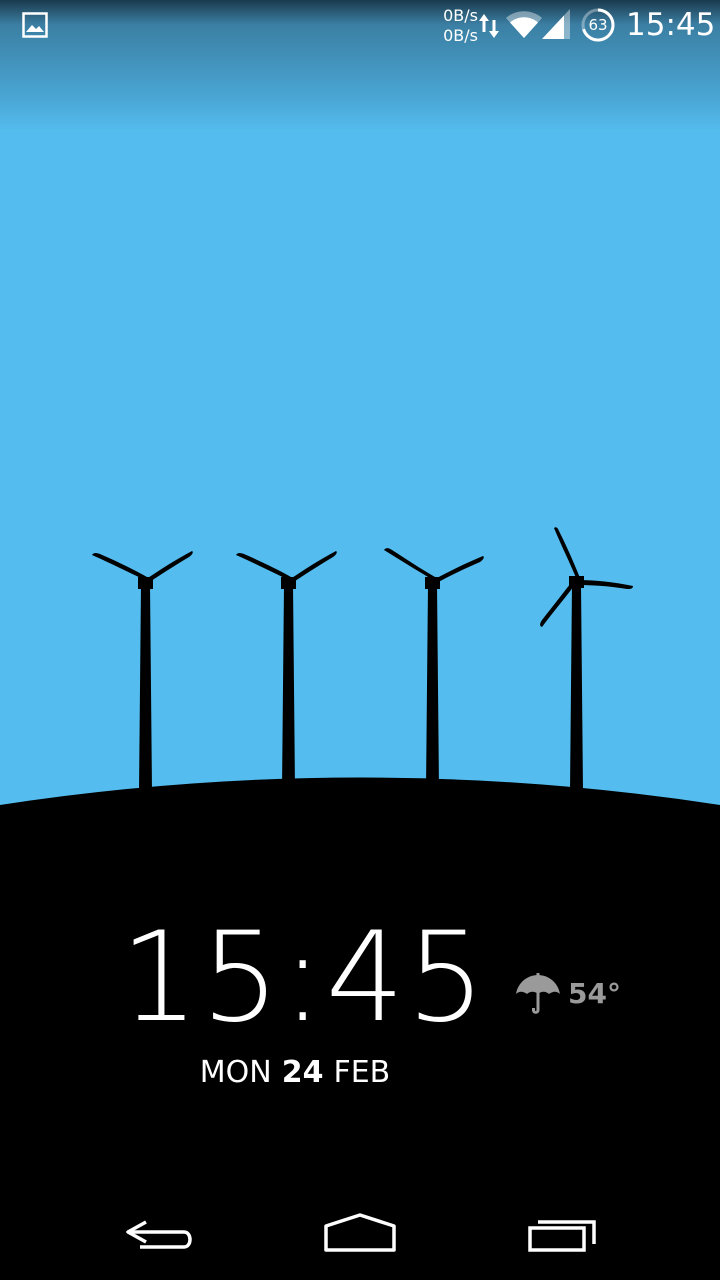  What do you see at coordinates (360, 25) in the screenshot?
I see `status-bar: 0B/s 0B/s 63 15:45` at bounding box center [360, 25].